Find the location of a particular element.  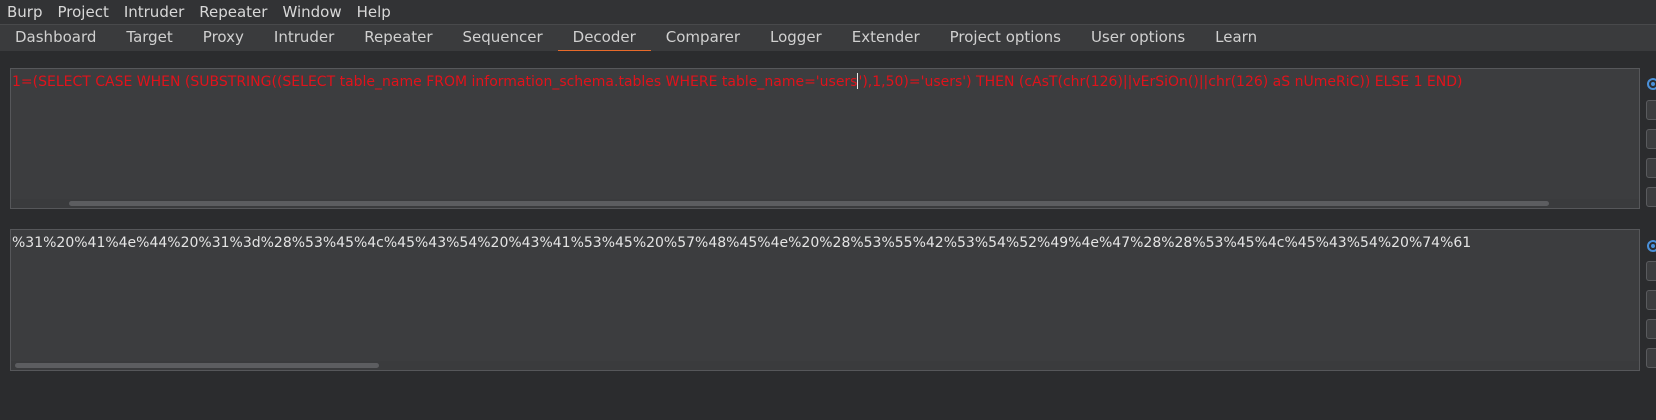

tab-decoder: Decoder is located at coordinates (604, 38).